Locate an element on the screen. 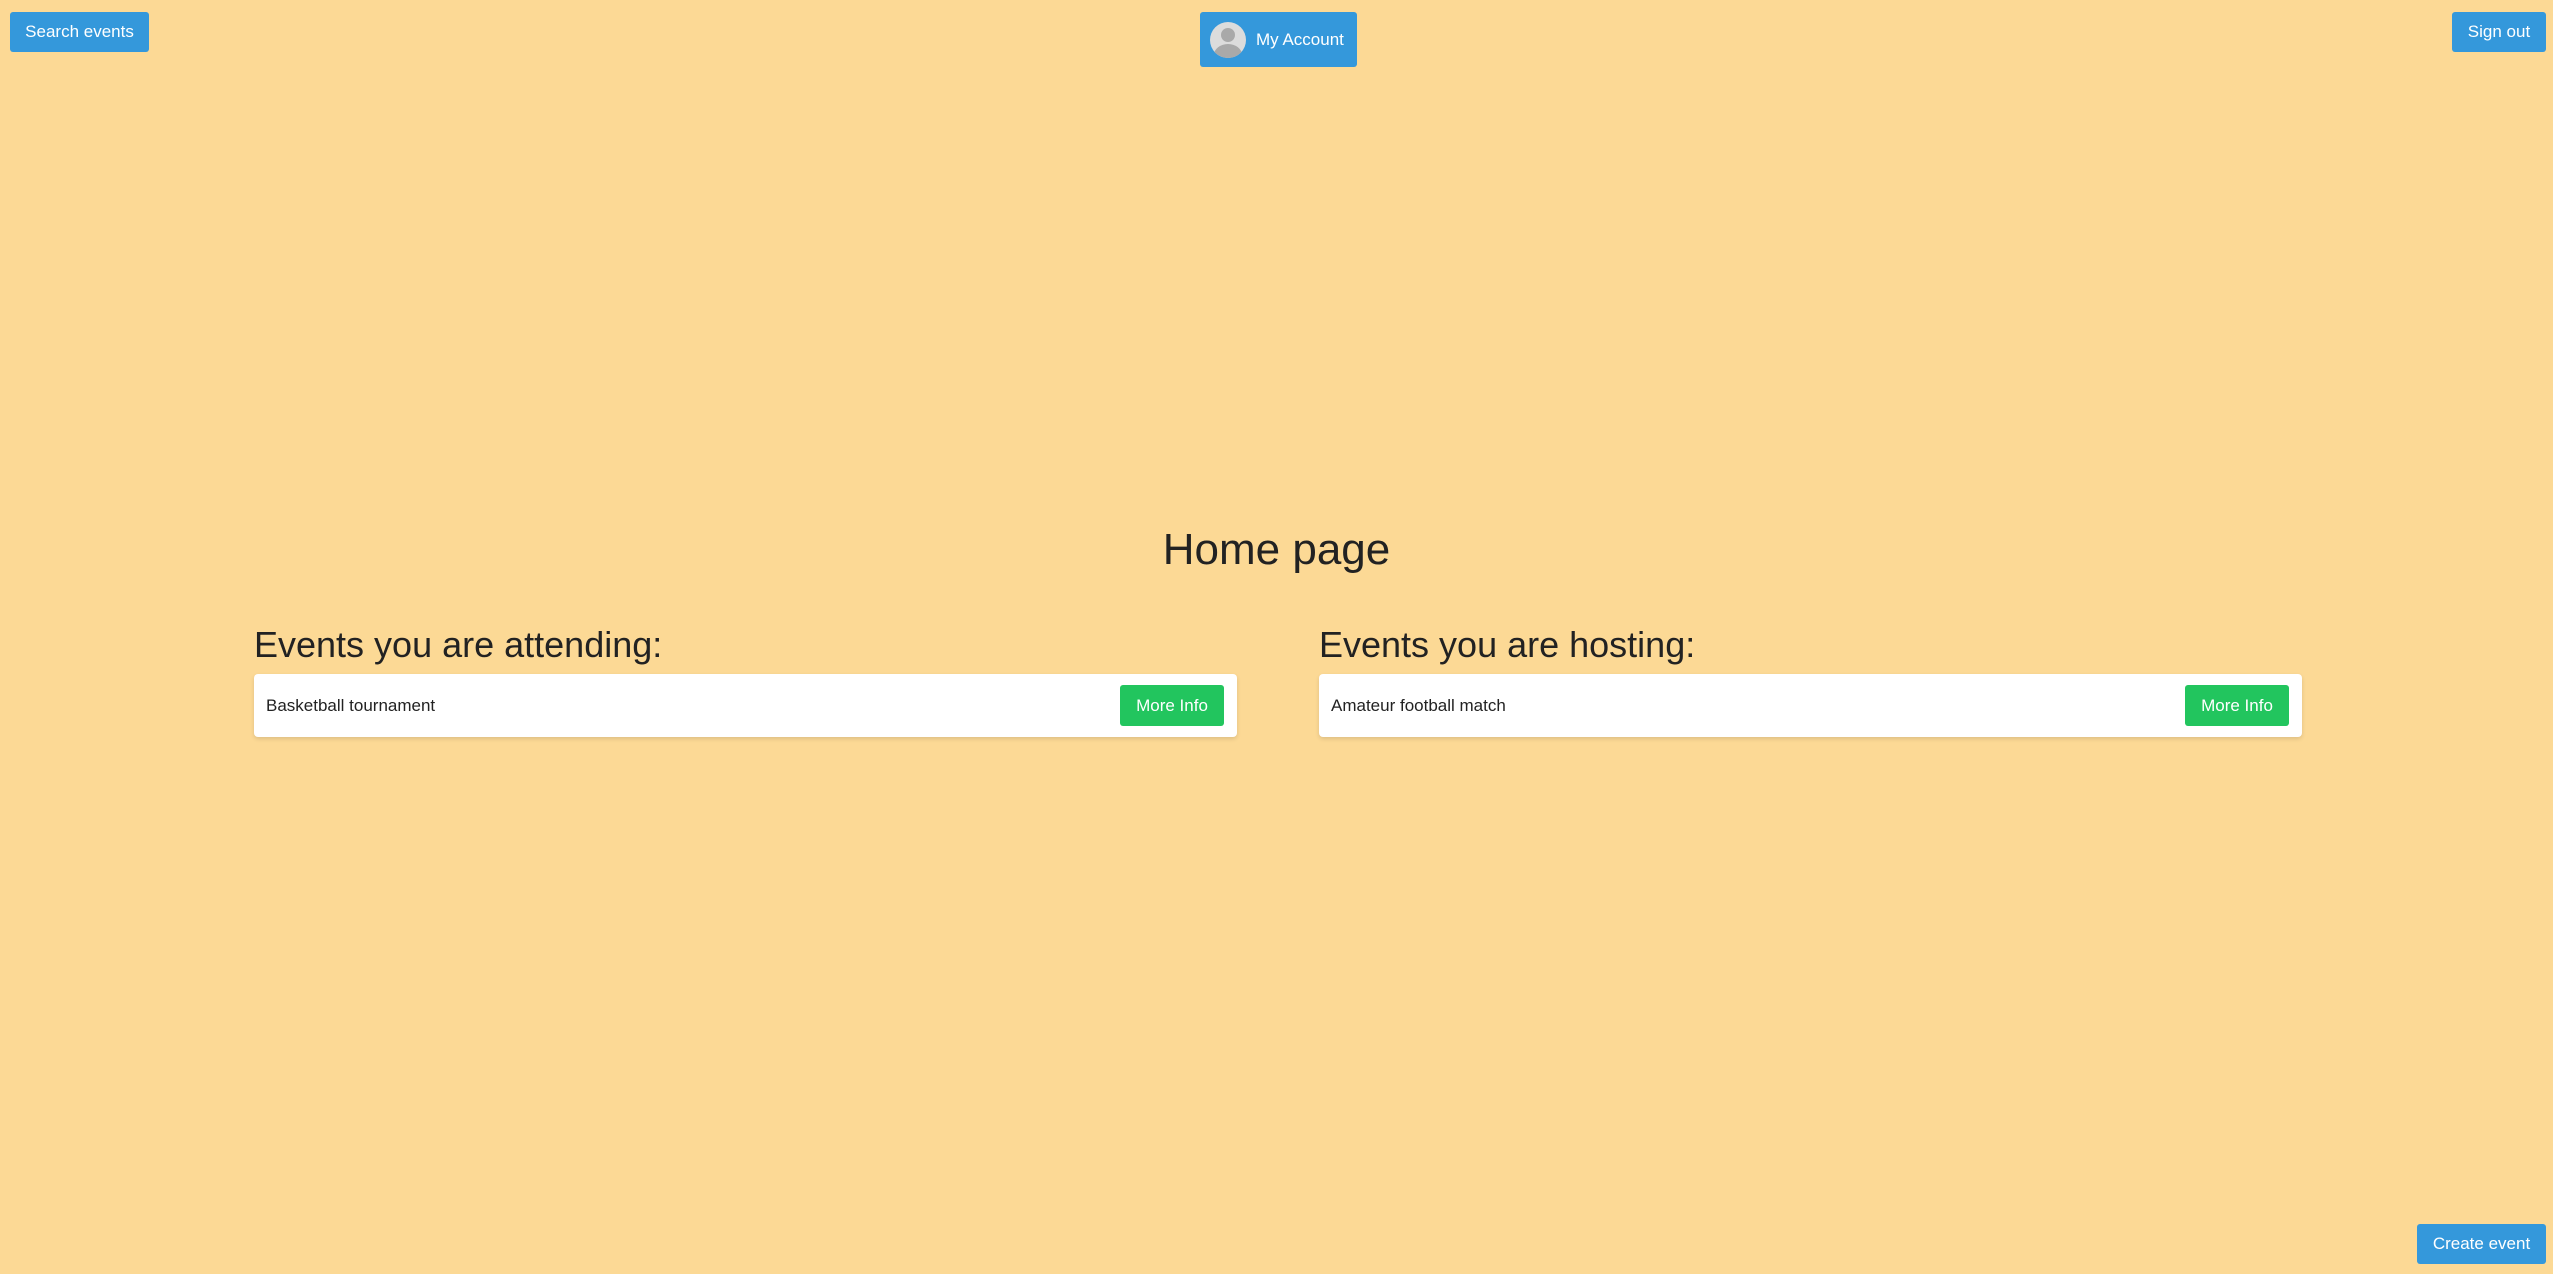 This screenshot has width=2553, height=1274. user-avatar-icon is located at coordinates (1228, 39).